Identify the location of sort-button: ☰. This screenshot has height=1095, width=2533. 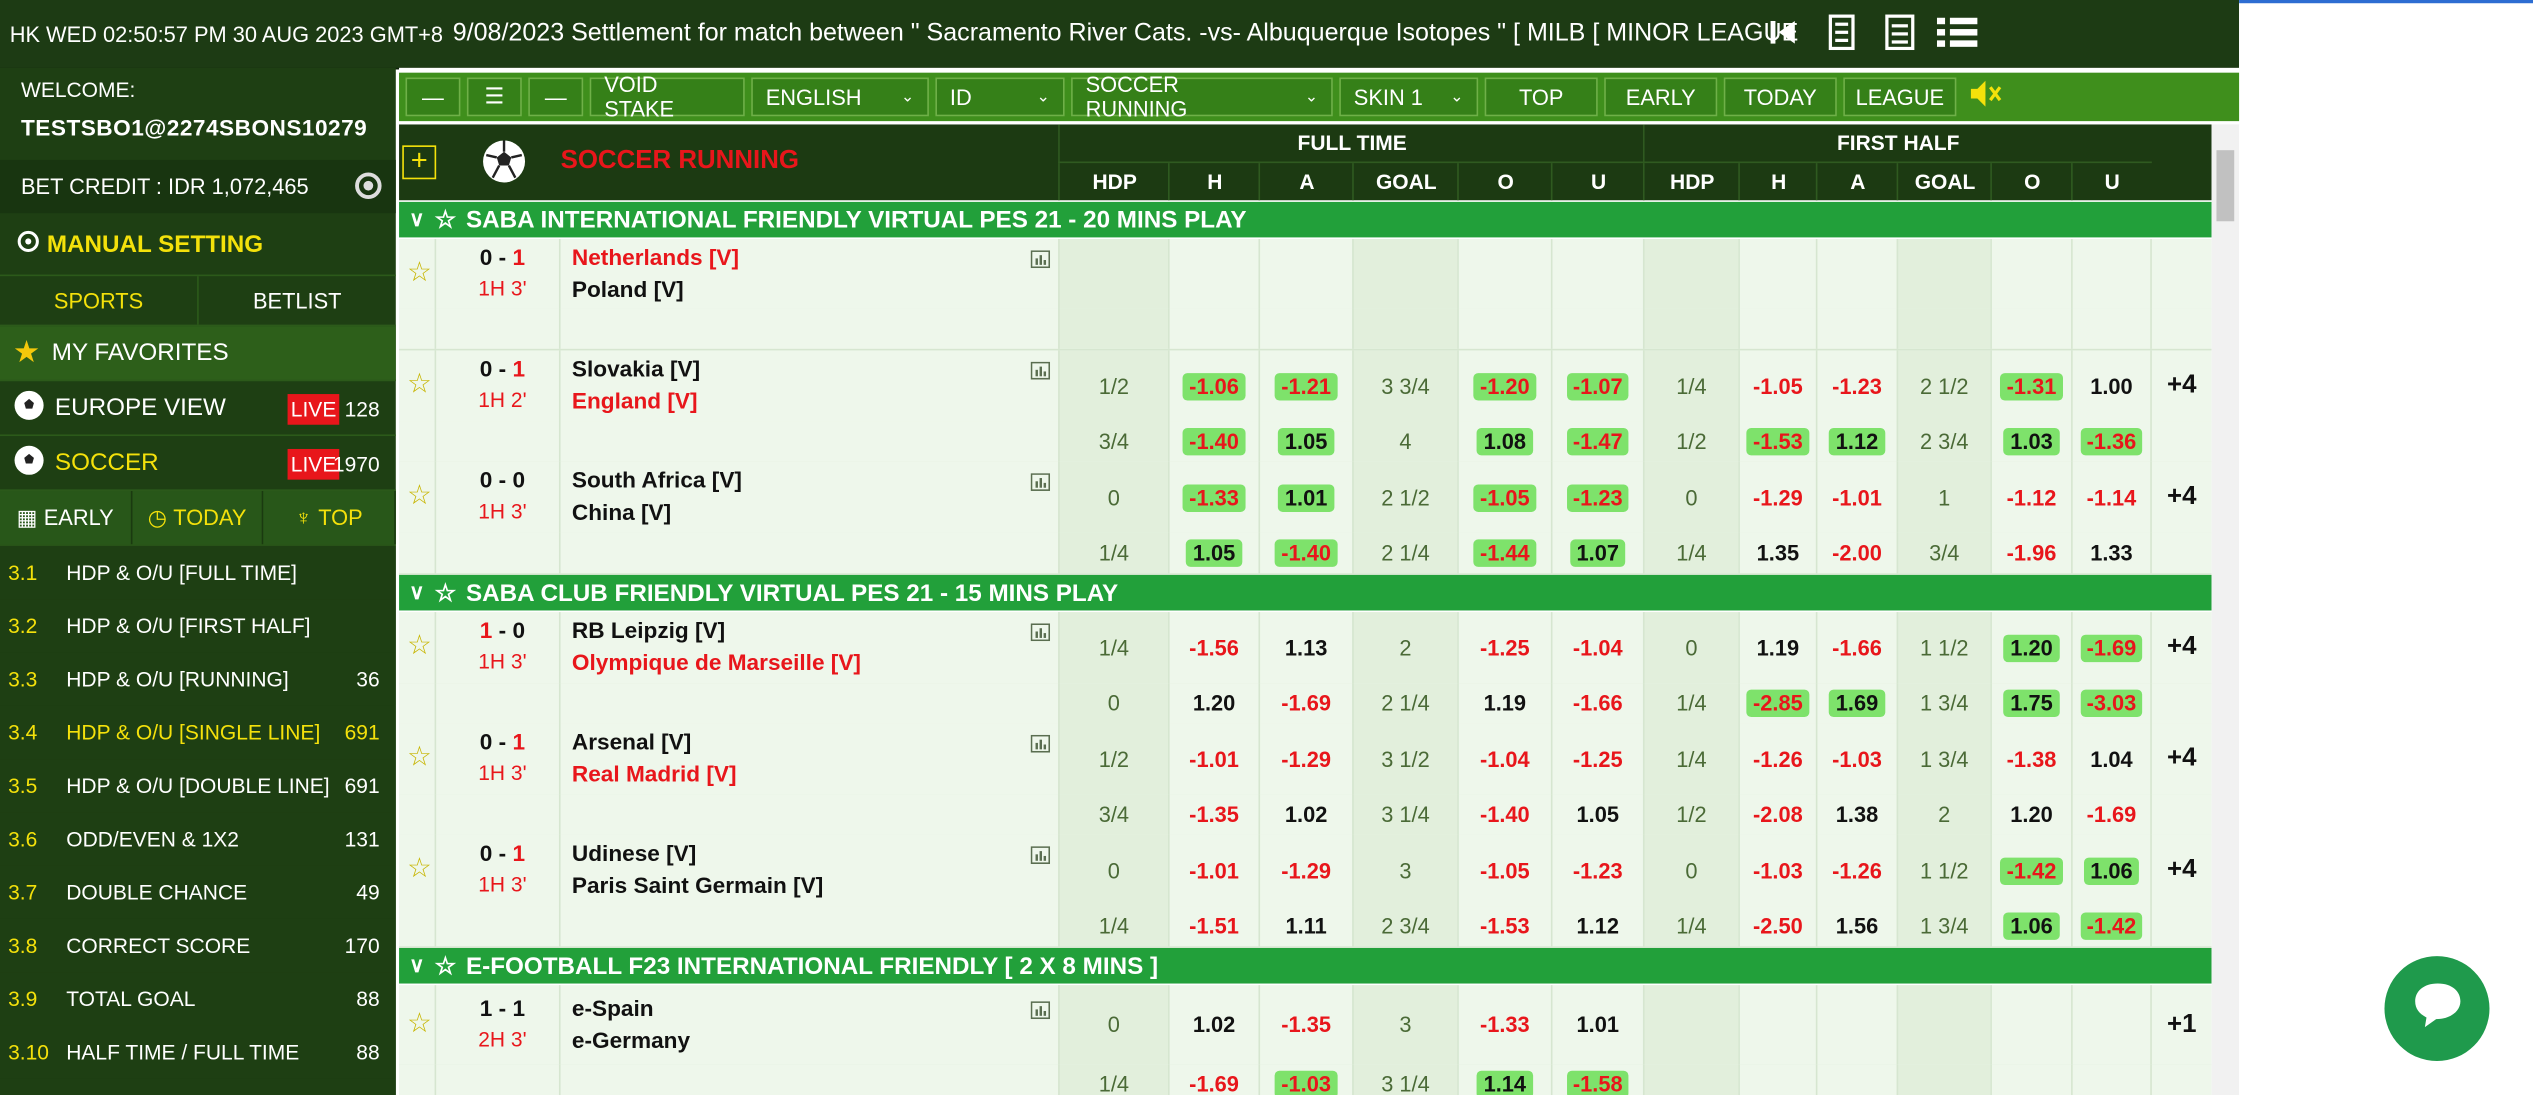
(494, 97).